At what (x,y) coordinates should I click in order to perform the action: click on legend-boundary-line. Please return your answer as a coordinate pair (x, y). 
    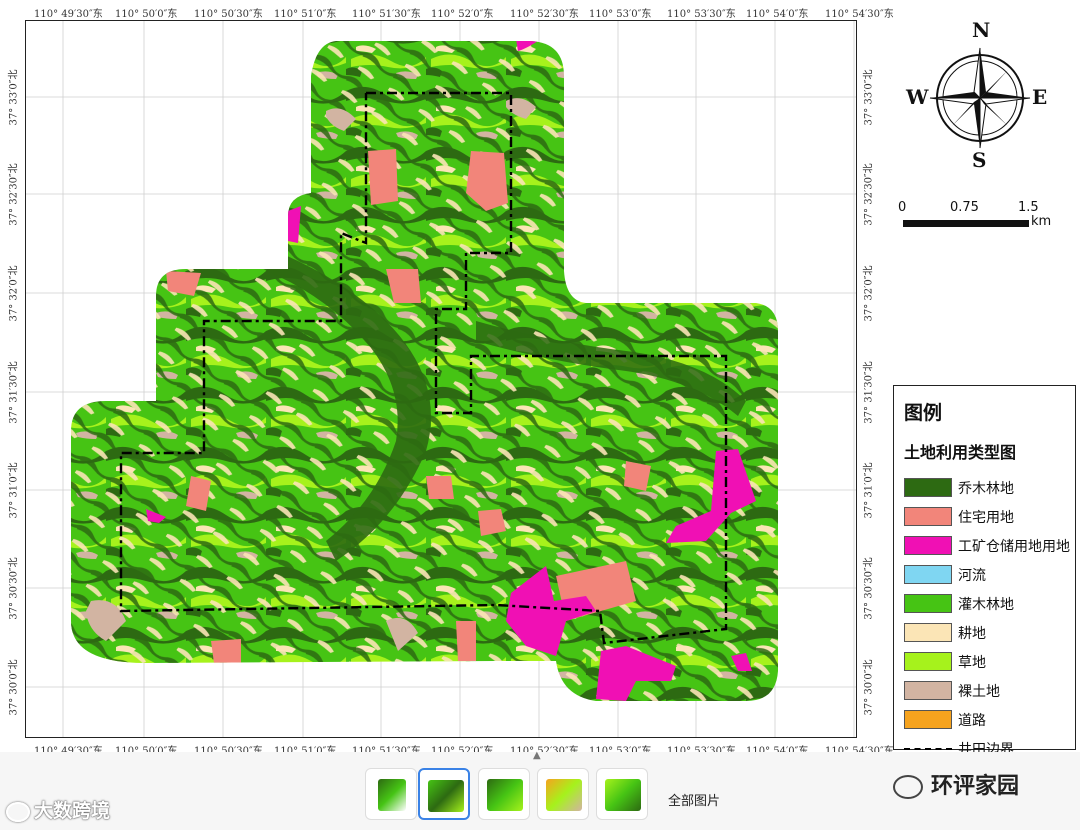
    Looking at the image, I should click on (928, 748).